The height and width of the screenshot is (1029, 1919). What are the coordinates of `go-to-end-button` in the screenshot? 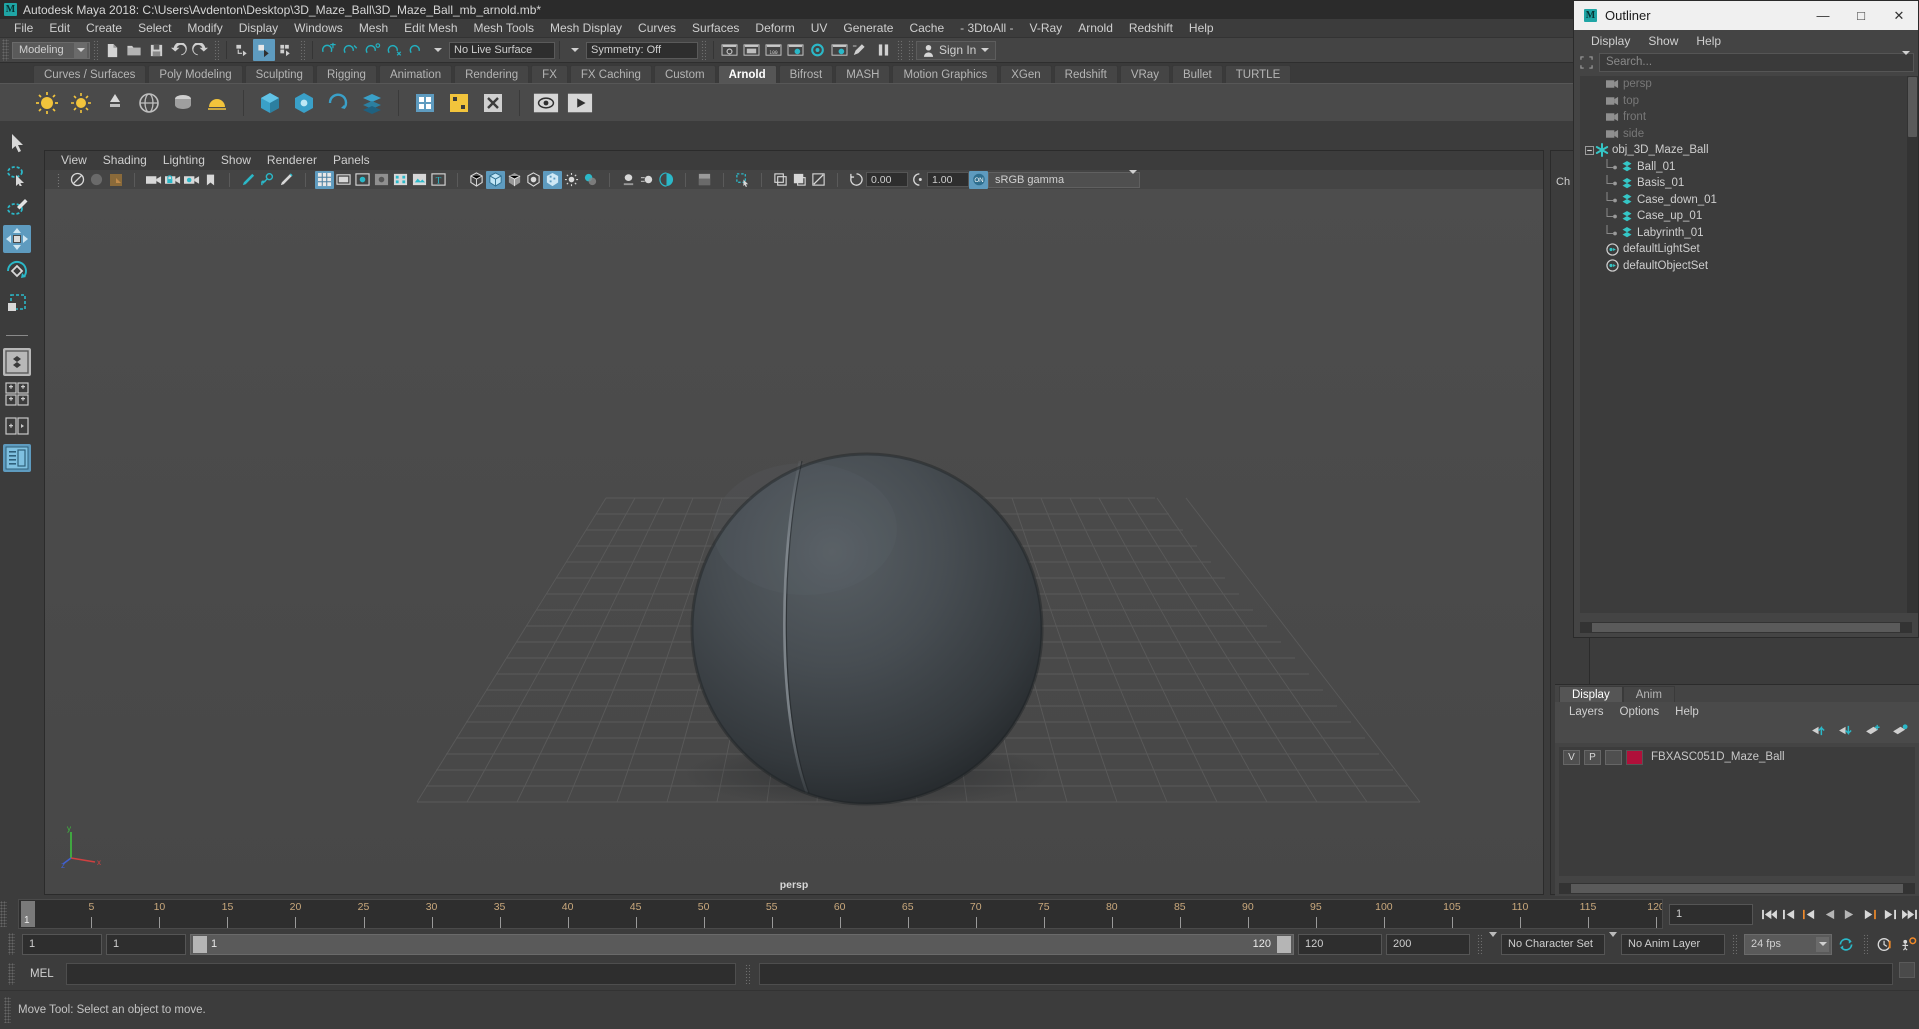 It's located at (1909, 914).